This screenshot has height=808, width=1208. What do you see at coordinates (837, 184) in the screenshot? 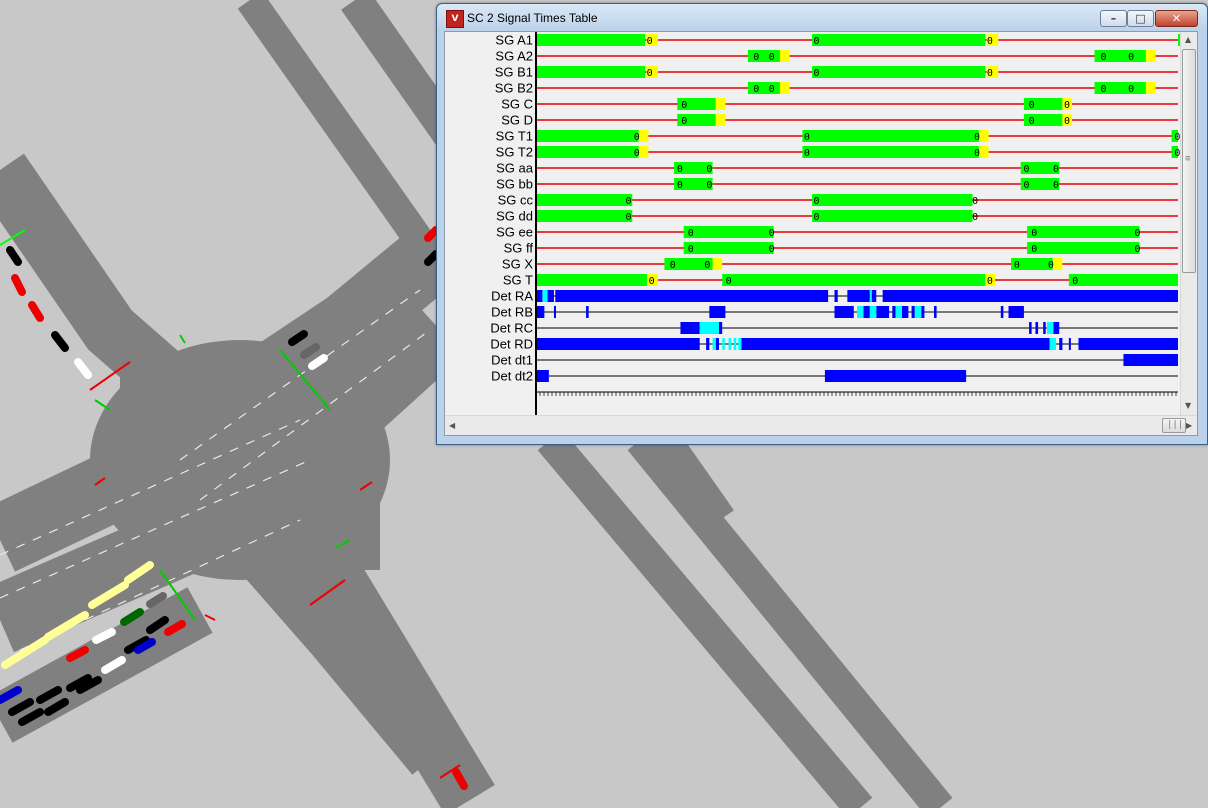
I see `chart-row: SG bb 0 0 0 0` at bounding box center [837, 184].